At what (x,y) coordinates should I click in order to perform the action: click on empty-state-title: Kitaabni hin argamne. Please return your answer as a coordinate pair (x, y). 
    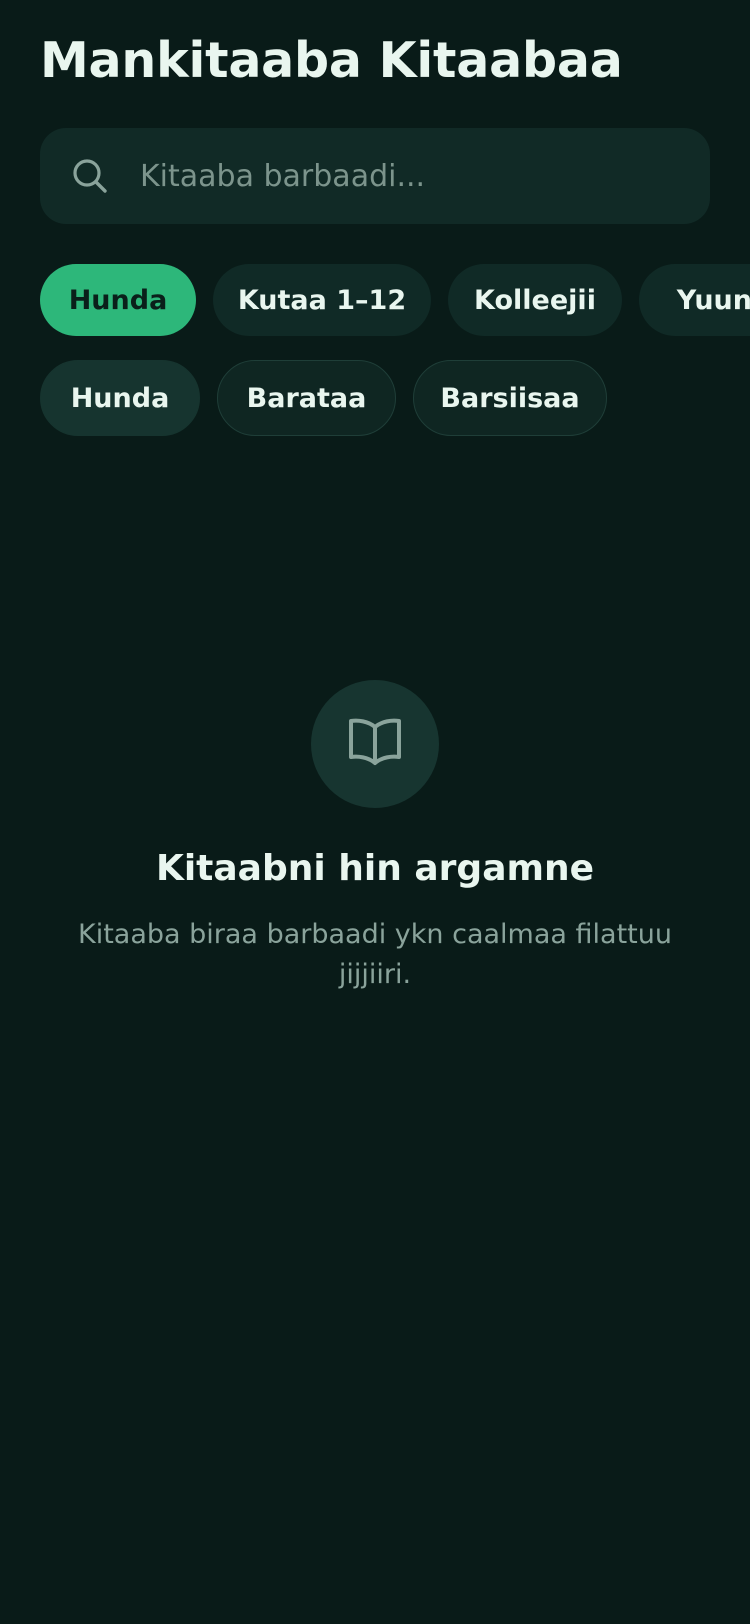
    Looking at the image, I should click on (375, 868).